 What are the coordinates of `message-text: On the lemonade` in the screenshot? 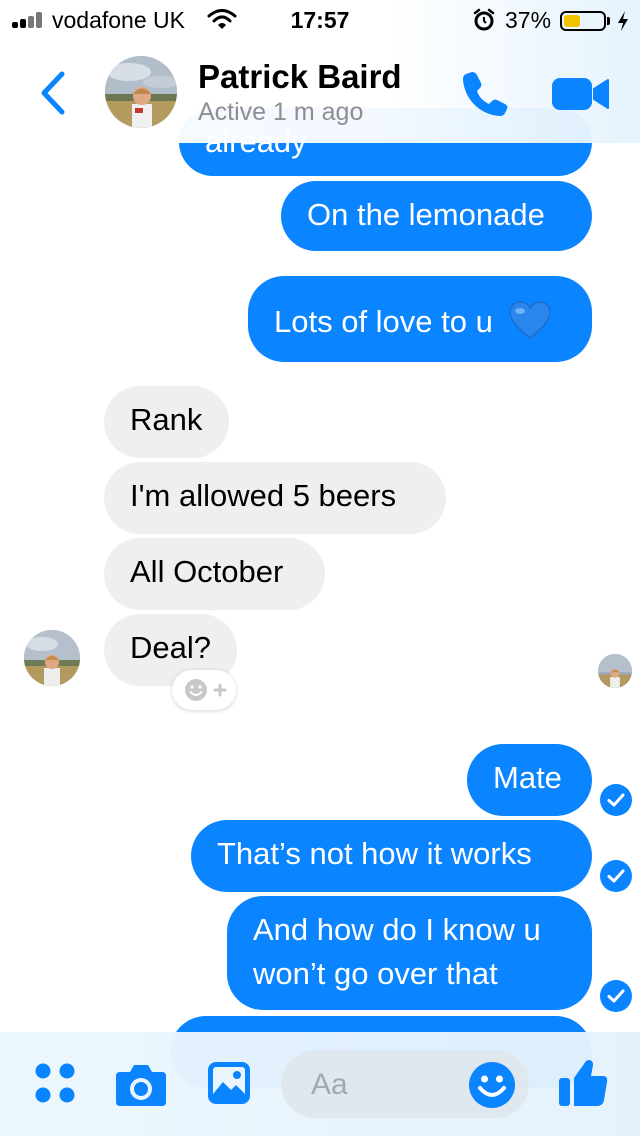 It's located at (426, 214).